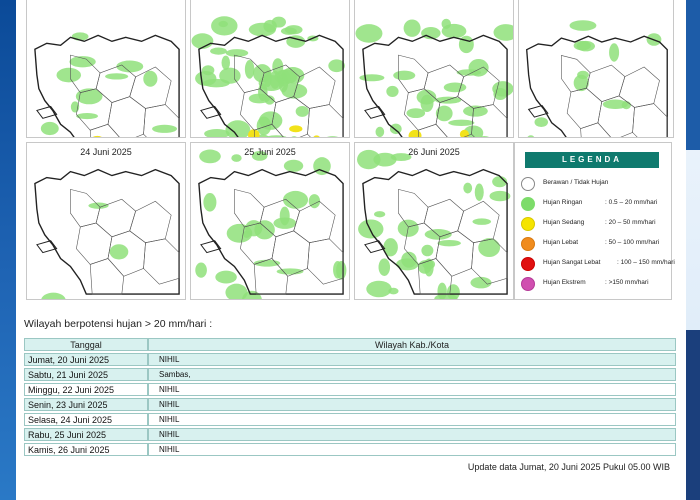  Describe the element at coordinates (561, 242) in the screenshot. I see `legend-label: Hujan Lebat` at that location.